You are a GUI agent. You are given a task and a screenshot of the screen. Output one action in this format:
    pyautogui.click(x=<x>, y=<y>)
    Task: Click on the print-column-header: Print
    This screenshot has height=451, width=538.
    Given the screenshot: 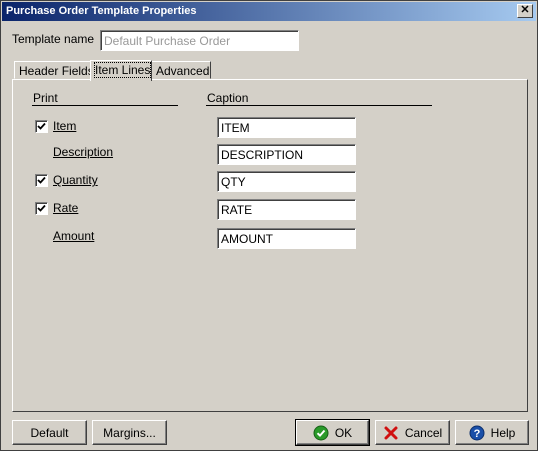 What is the action you would take?
    pyautogui.click(x=45, y=98)
    